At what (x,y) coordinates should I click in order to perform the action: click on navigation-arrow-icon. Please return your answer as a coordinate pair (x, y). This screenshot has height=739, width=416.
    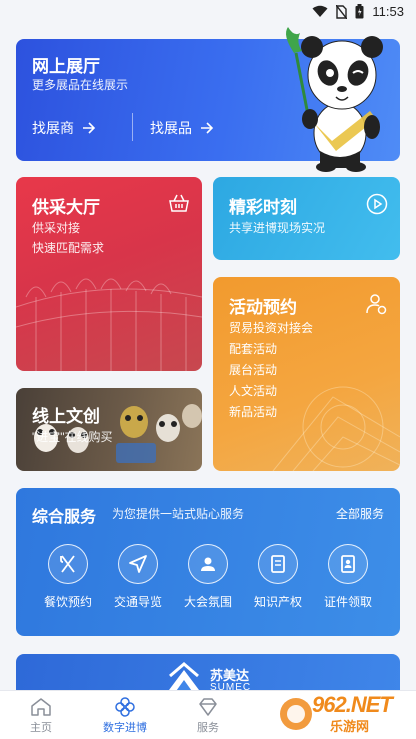
    Looking at the image, I should click on (138, 564).